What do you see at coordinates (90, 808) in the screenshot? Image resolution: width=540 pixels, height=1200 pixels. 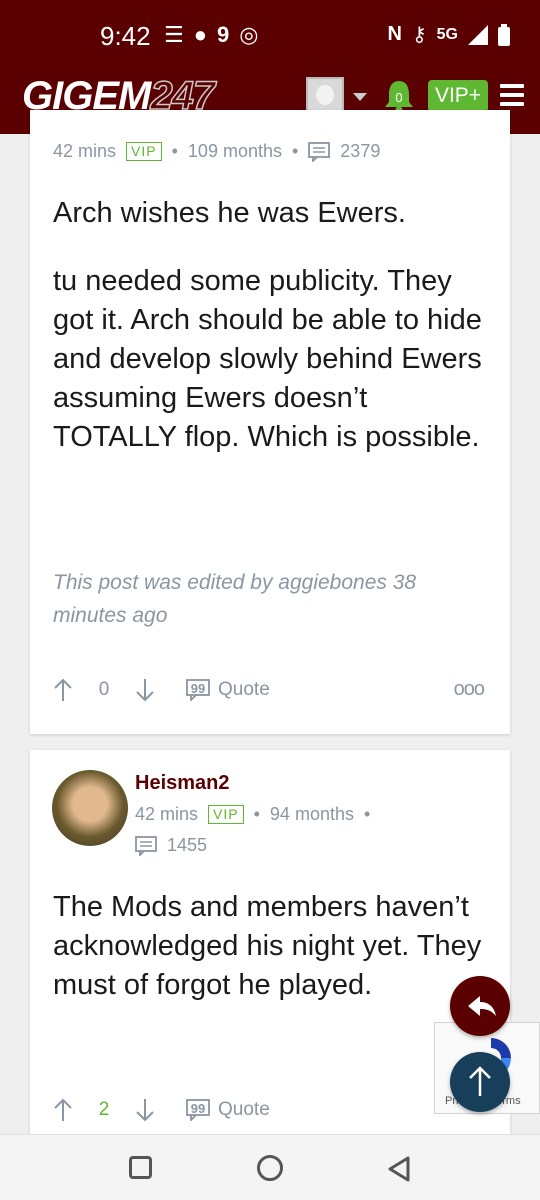 I see `user-profile-photo` at bounding box center [90, 808].